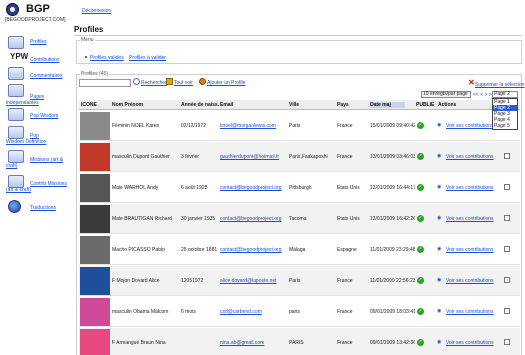 The width and height of the screenshot is (525, 355). I want to click on birth-cell: 6 août 1928, so click(194, 188).